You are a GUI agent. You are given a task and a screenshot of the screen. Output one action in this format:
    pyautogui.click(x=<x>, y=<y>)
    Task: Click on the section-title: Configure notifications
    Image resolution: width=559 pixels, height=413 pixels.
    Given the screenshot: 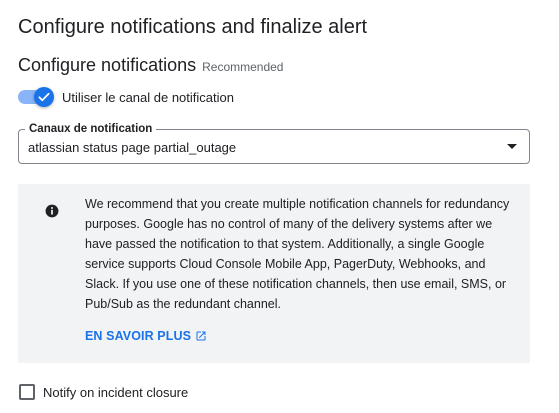 What is the action you would take?
    pyautogui.click(x=107, y=65)
    